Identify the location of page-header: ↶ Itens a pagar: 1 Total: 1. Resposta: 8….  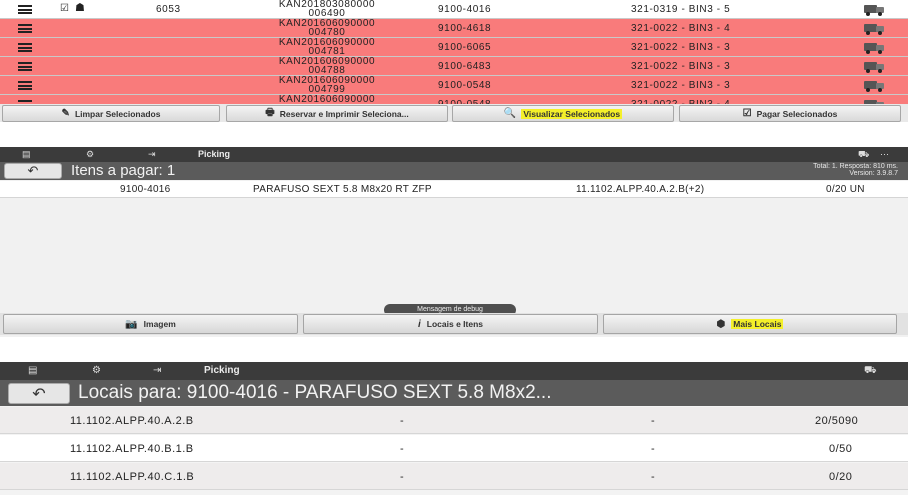
(454, 171).